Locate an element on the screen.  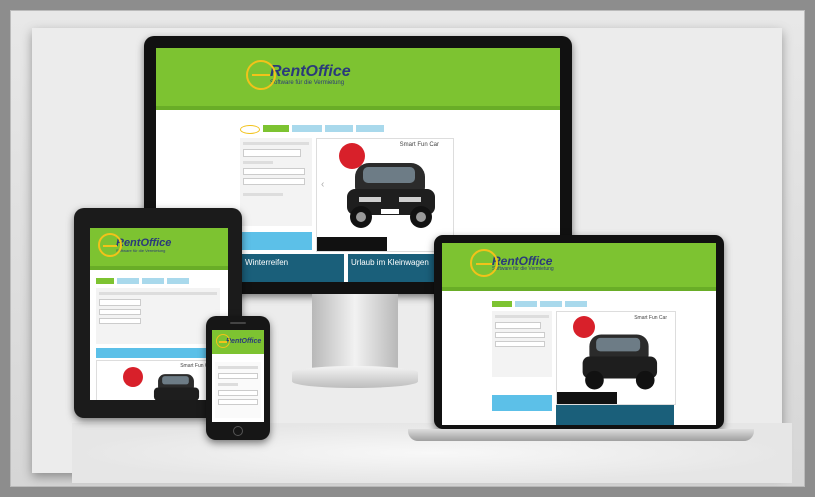
phone-screen: RentOffice is located at coordinates (238, 376).